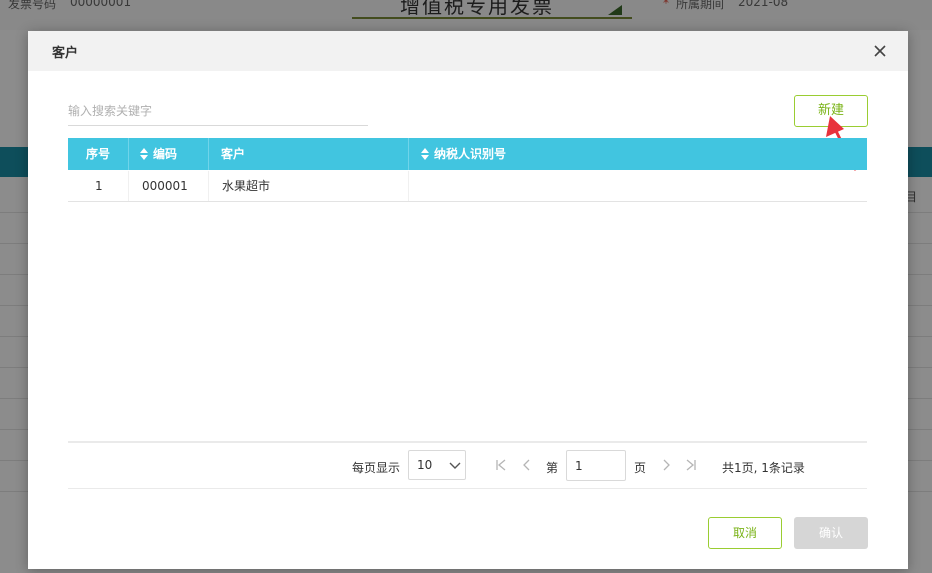 The height and width of the screenshot is (573, 932). Describe the element at coordinates (468, 51) in the screenshot. I see `dialog-header: 客户` at that location.